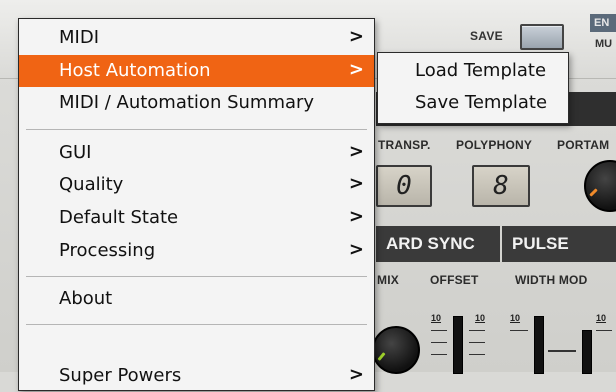 This screenshot has width=616, height=392. Describe the element at coordinates (600, 186) in the screenshot. I see `portamento-knob` at that location.